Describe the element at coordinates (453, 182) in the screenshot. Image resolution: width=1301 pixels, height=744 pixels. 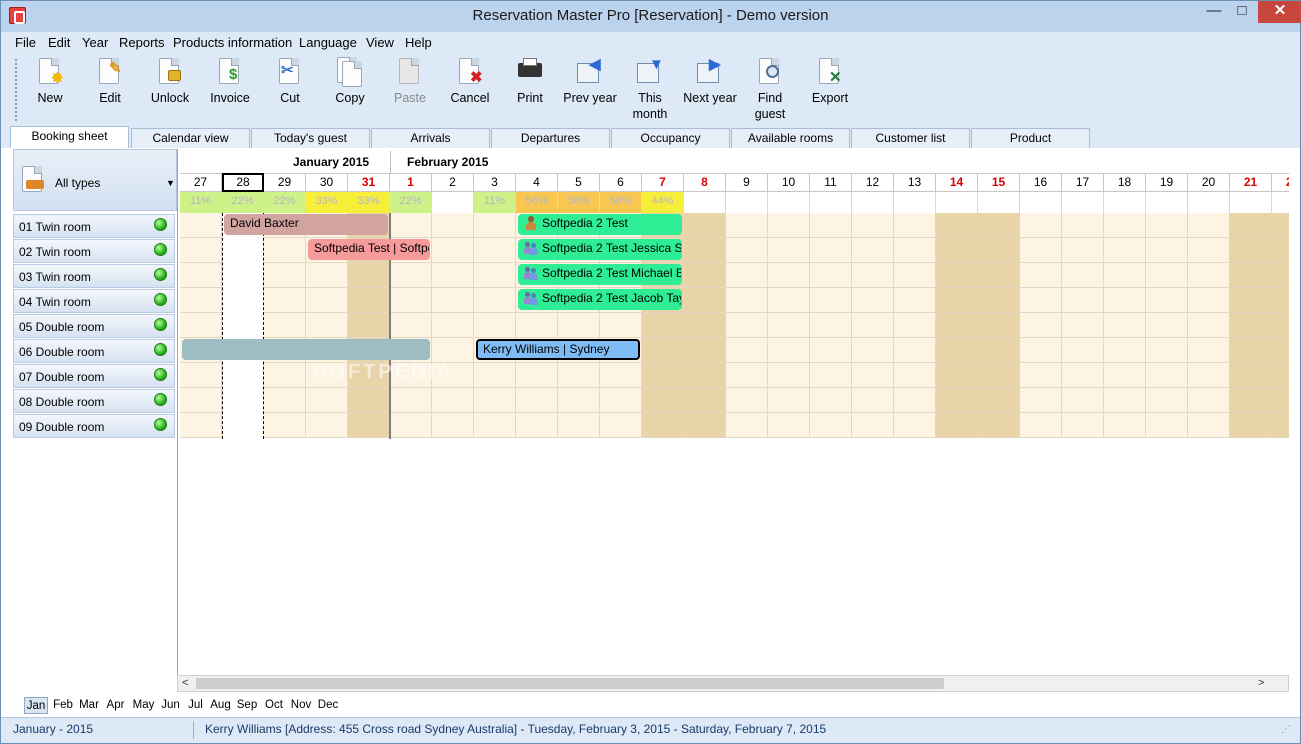
I see `day-header: 2` at that location.